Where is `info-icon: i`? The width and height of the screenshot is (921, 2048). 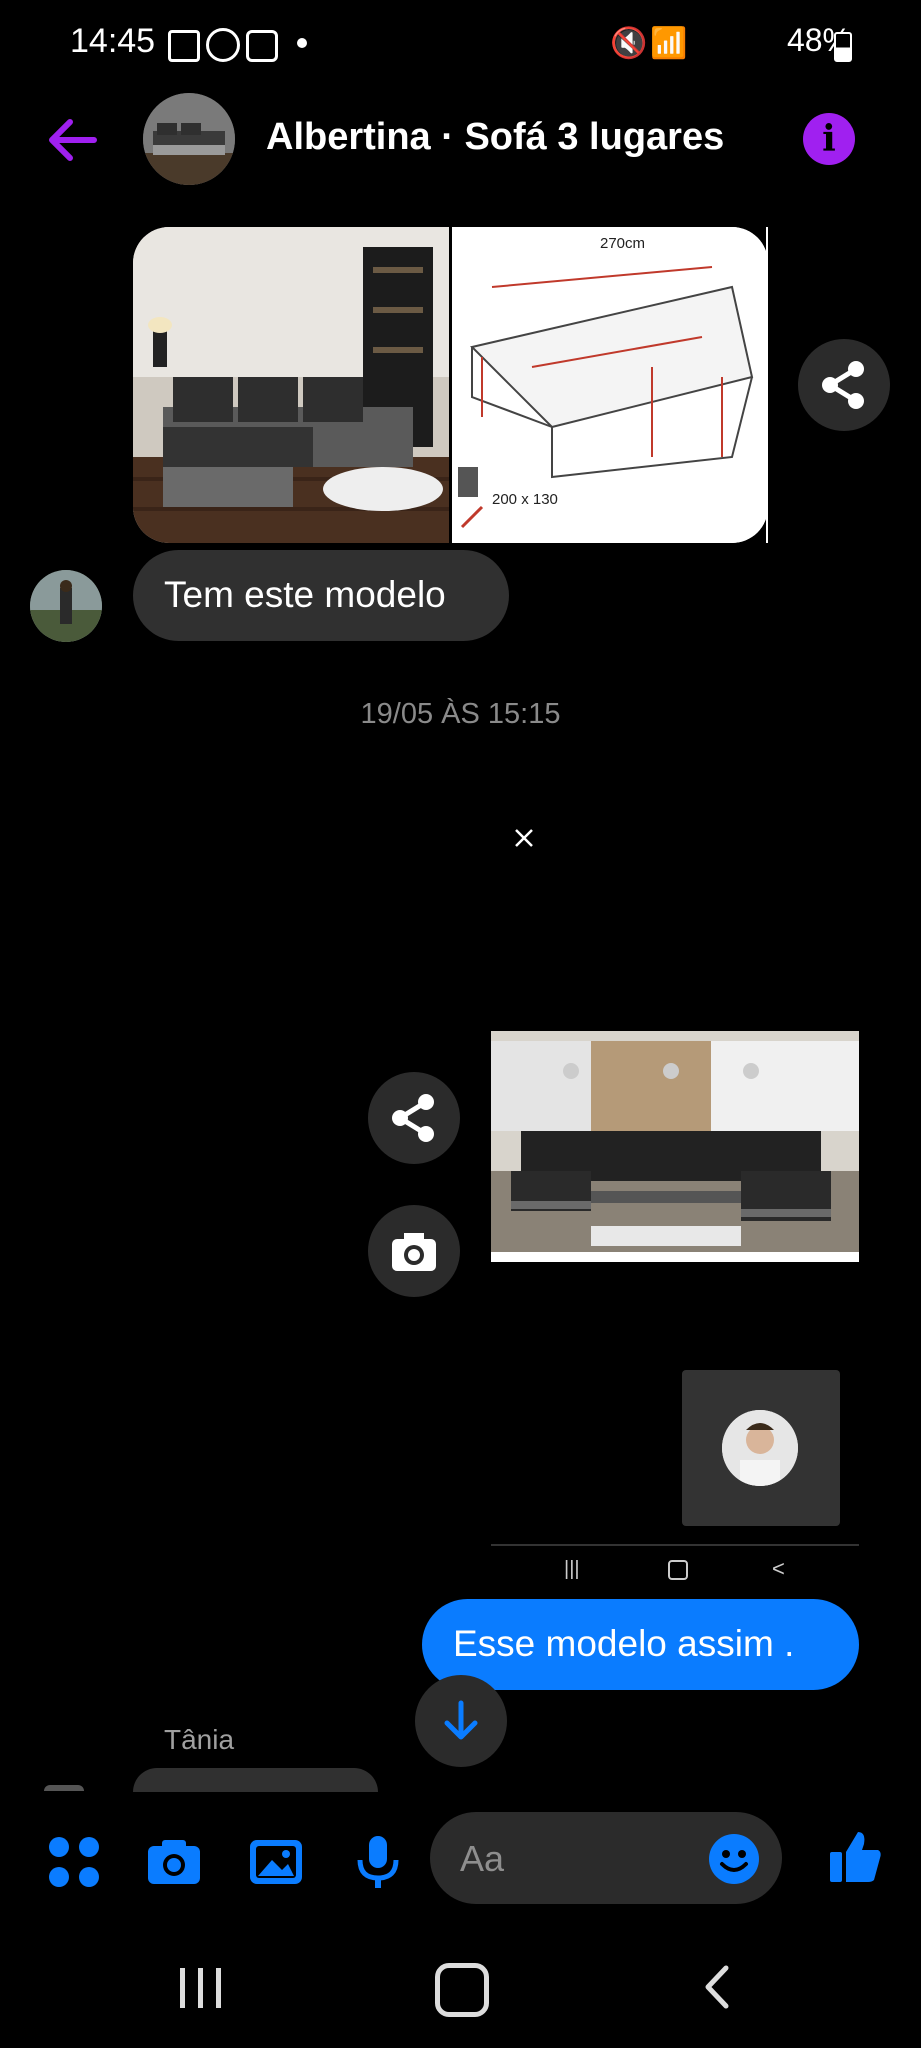 info-icon: i is located at coordinates (829, 139).